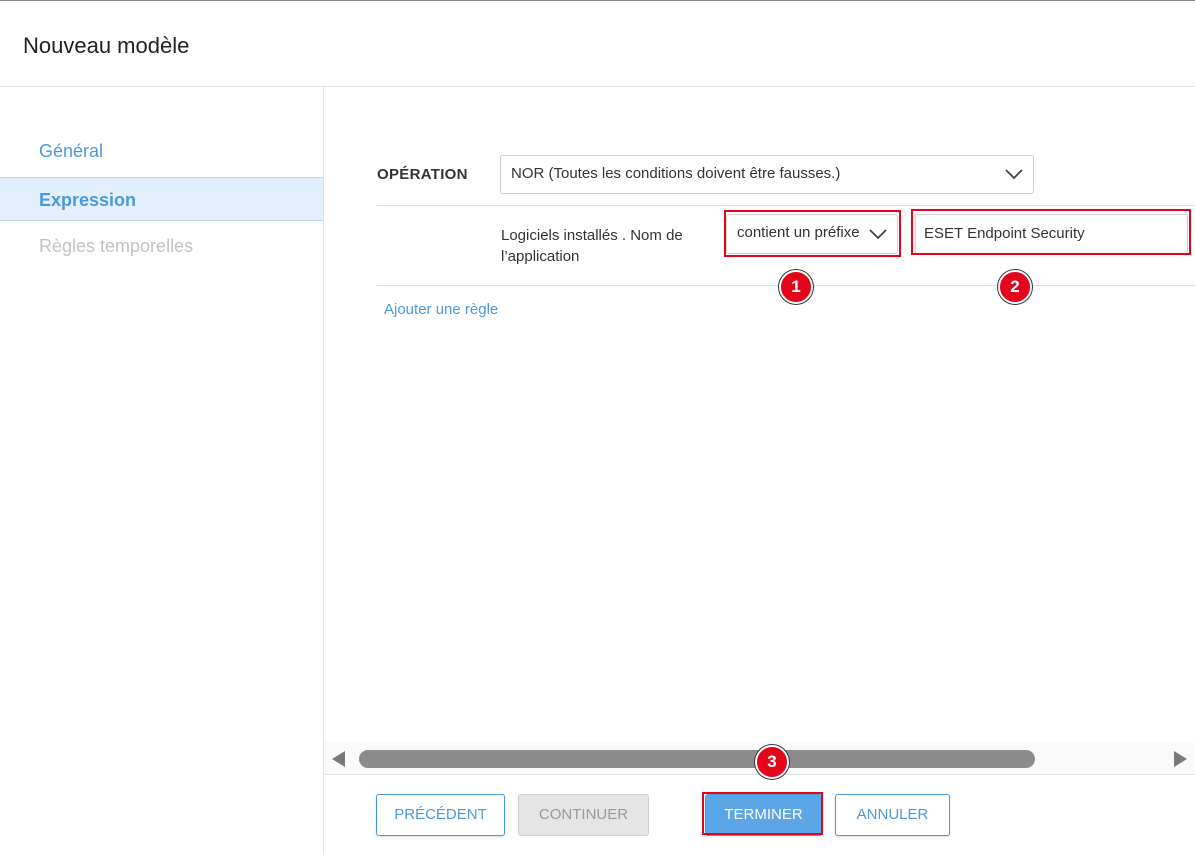 The width and height of the screenshot is (1195, 855). What do you see at coordinates (106, 45) in the screenshot?
I see `dialog-title: Nouveau modèle` at bounding box center [106, 45].